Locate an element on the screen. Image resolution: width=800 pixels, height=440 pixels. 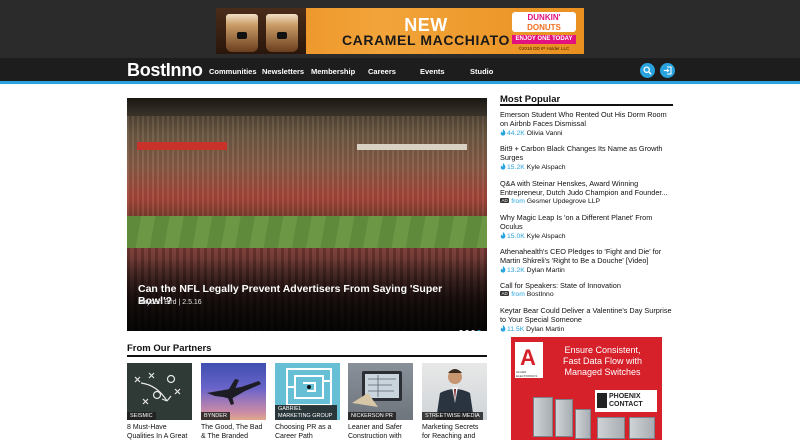
partner-tag: SEISMIC is located at coordinates (141, 415).